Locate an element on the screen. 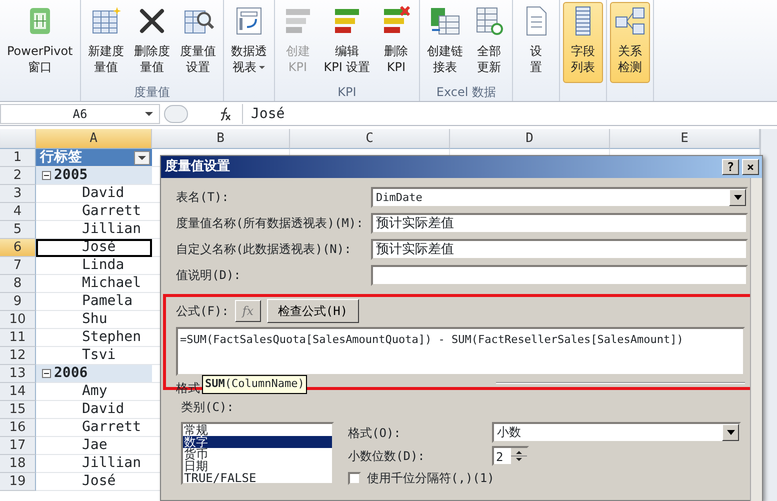  row-header: 3 is located at coordinates (18, 194).